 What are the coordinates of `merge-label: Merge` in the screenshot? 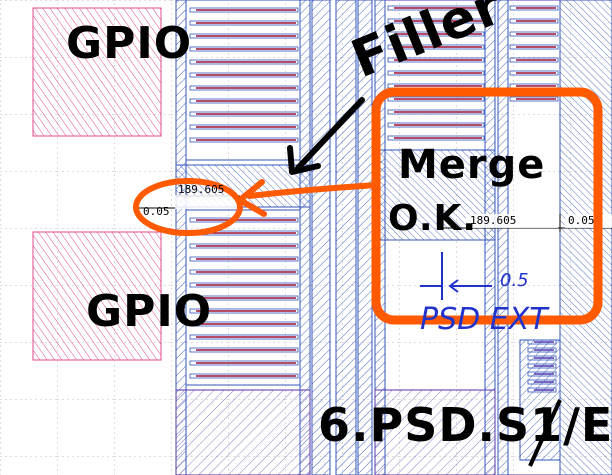 It's located at (472, 165).